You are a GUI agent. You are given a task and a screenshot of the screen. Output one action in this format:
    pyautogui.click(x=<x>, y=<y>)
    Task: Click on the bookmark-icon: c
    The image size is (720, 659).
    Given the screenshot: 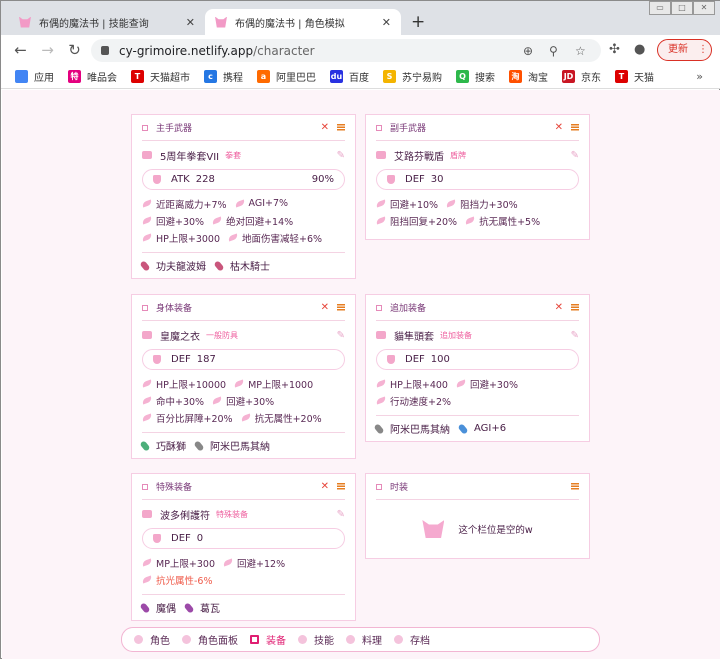 What is the action you would take?
    pyautogui.click(x=210, y=76)
    